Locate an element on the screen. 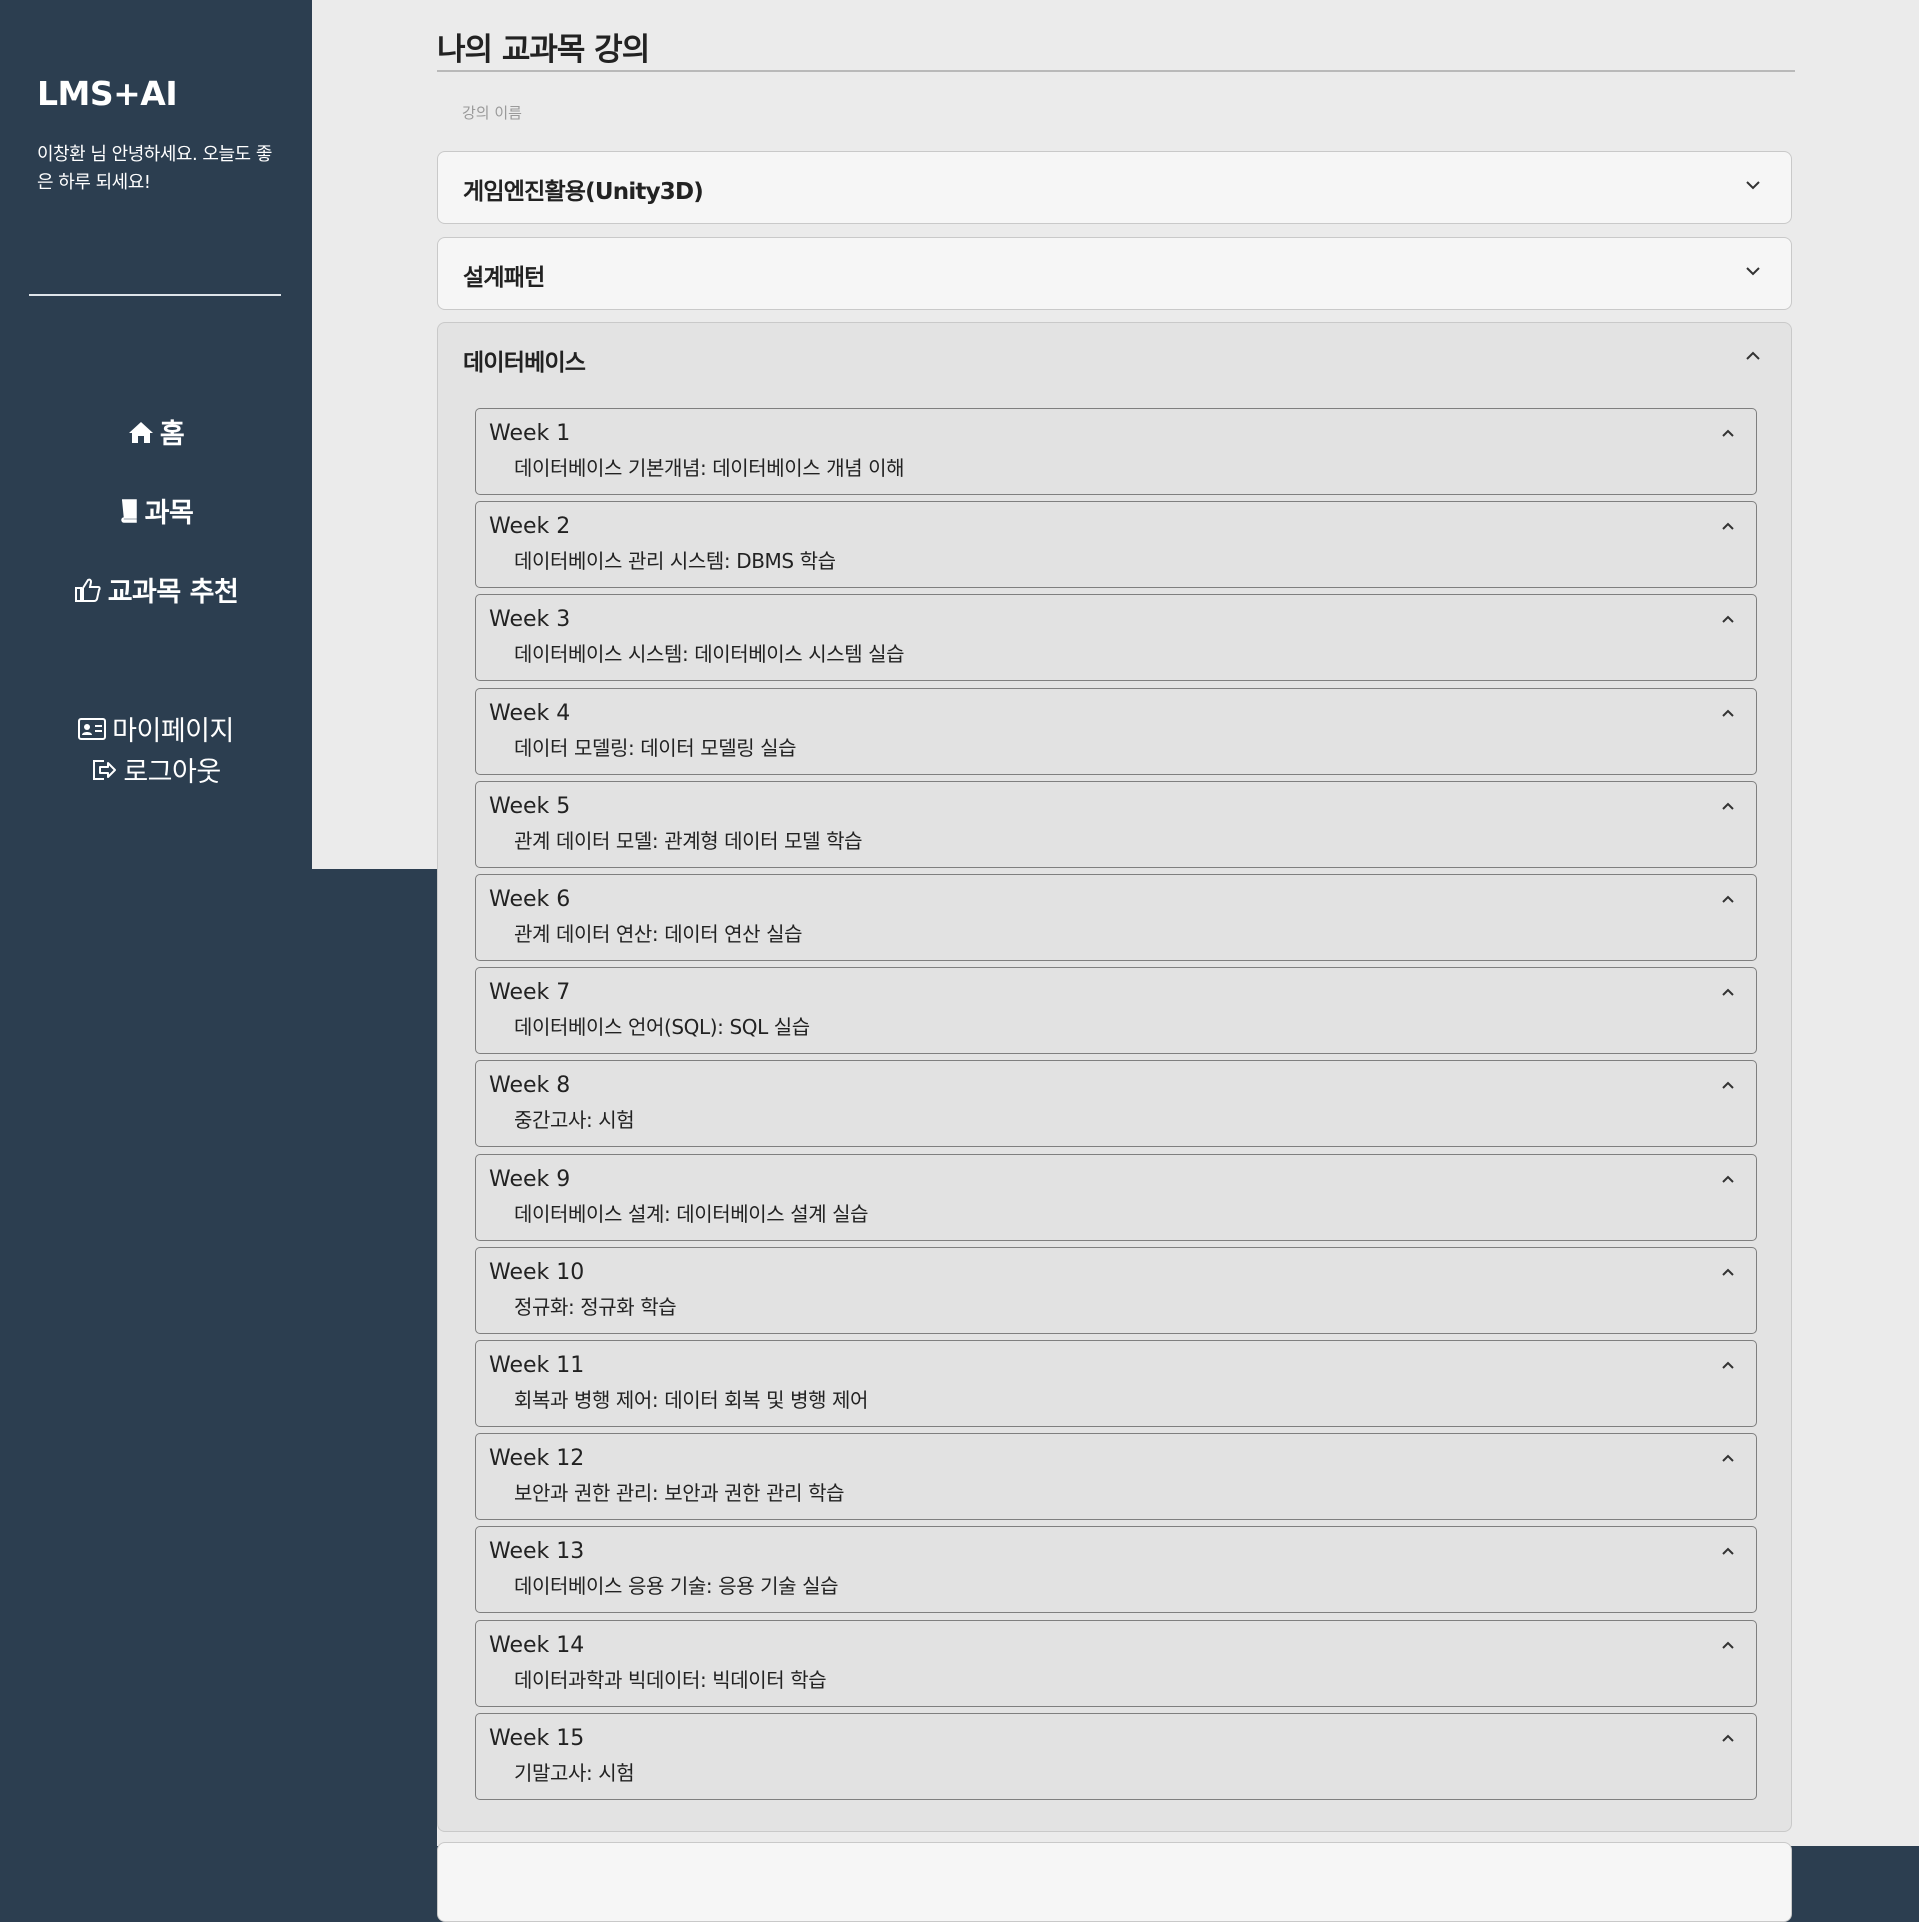  week-topic: 데이터베이스 관리 시스템: DBMS 학습 is located at coordinates (675, 561).